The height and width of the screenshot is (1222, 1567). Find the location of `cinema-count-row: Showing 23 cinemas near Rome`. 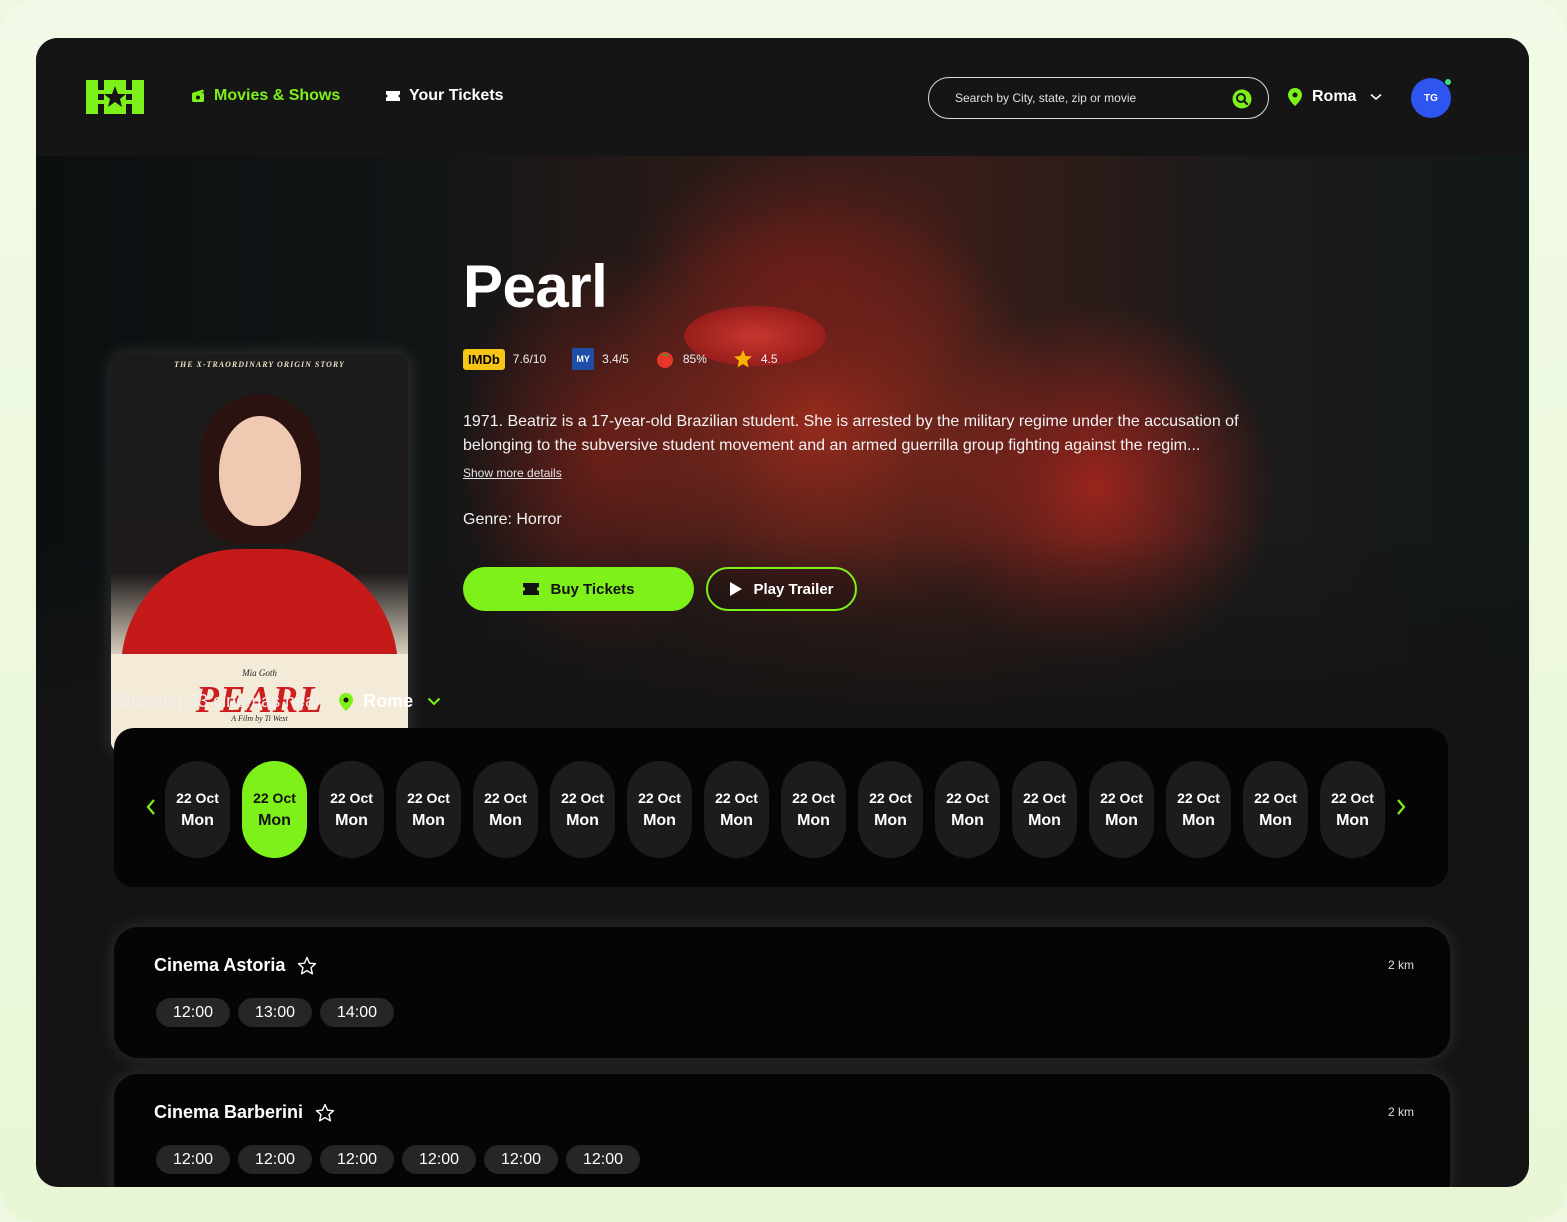

cinema-count-row: Showing 23 cinemas near Rome is located at coordinates (277, 701).